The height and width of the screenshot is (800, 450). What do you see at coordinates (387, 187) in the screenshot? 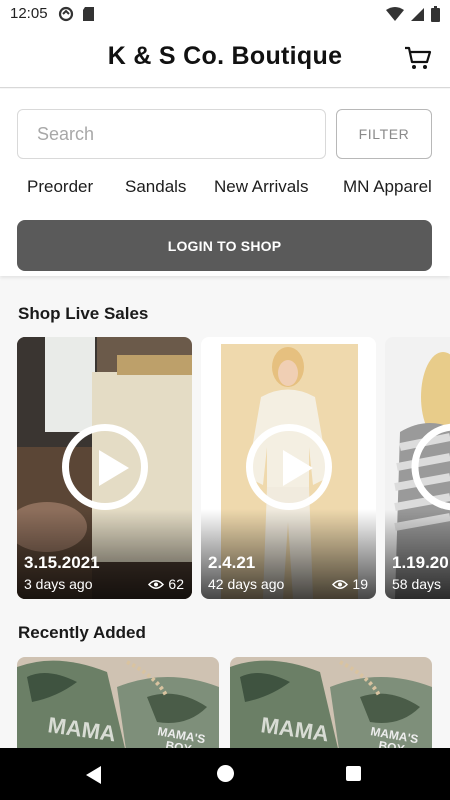
I see `category-mn-apparel: MN Apparel` at bounding box center [387, 187].